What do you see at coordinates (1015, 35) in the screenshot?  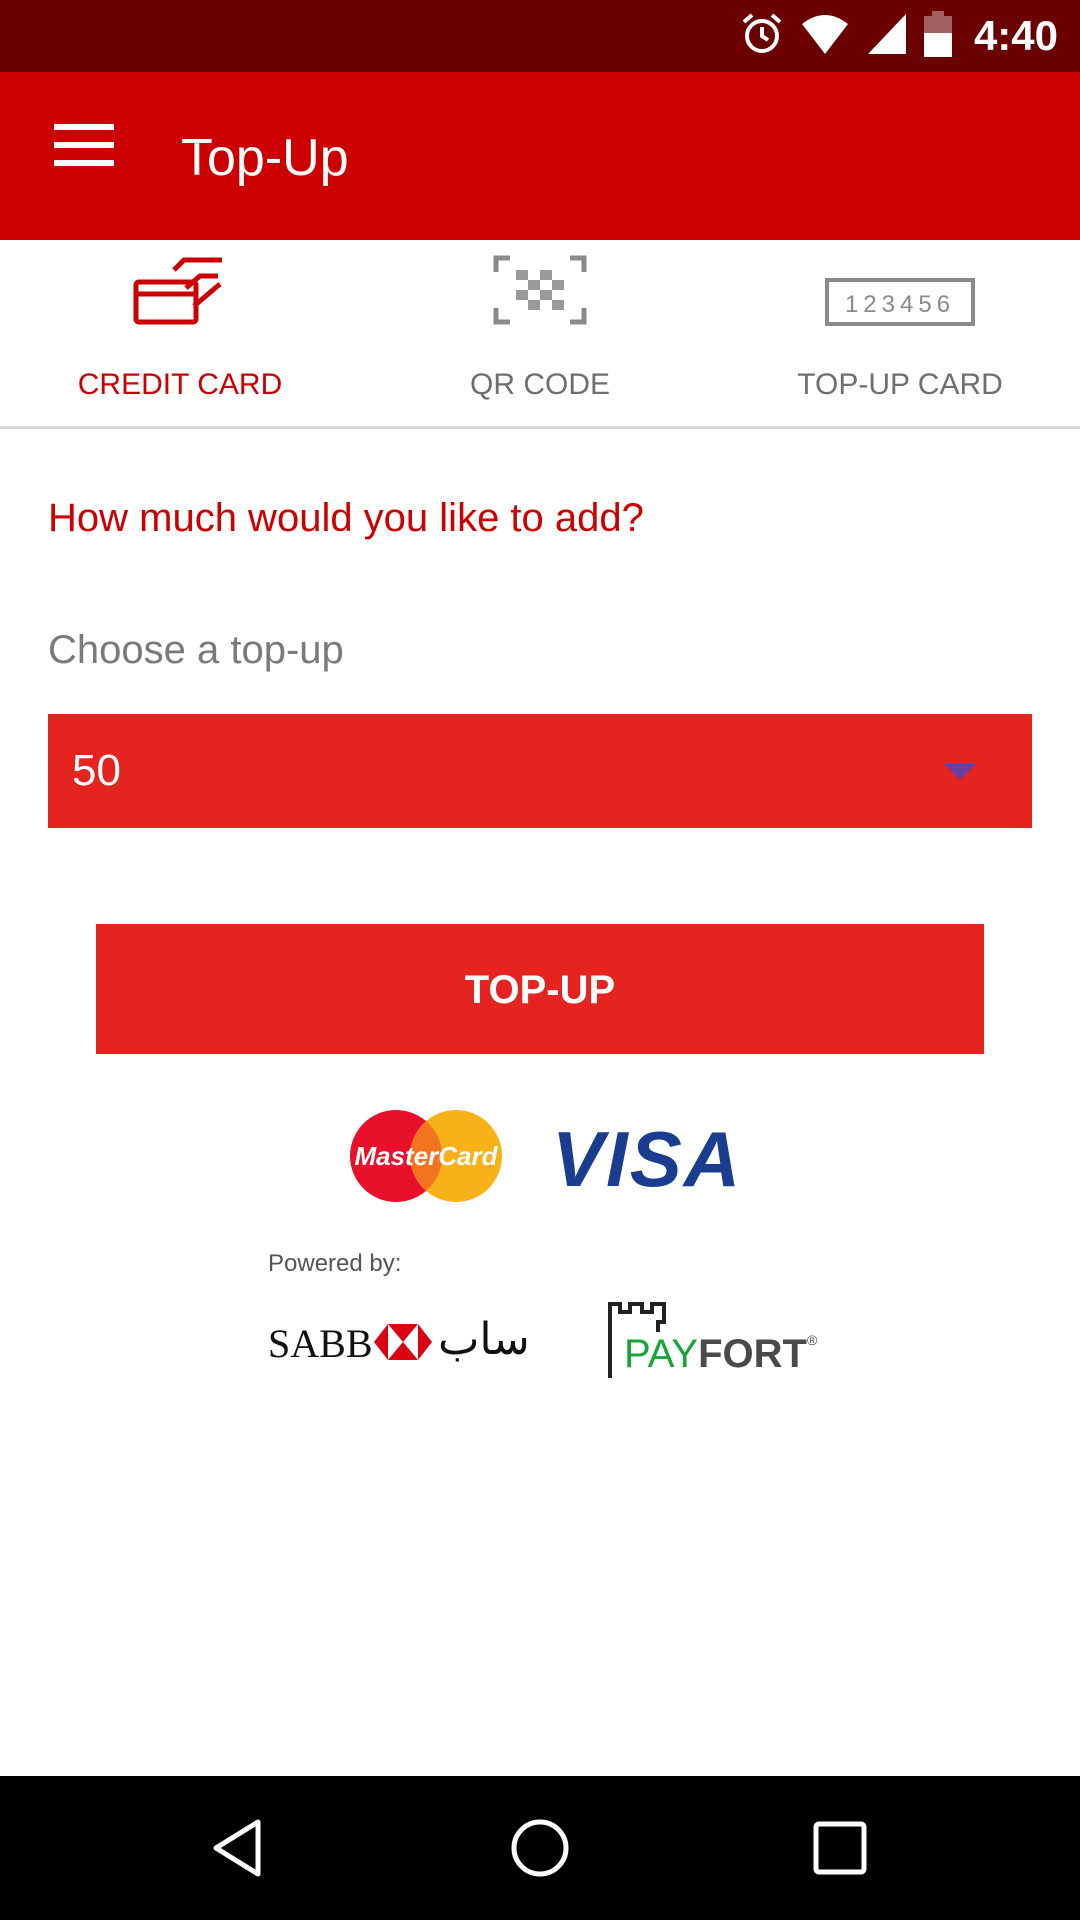 I see `status-time: 4:40` at bounding box center [1015, 35].